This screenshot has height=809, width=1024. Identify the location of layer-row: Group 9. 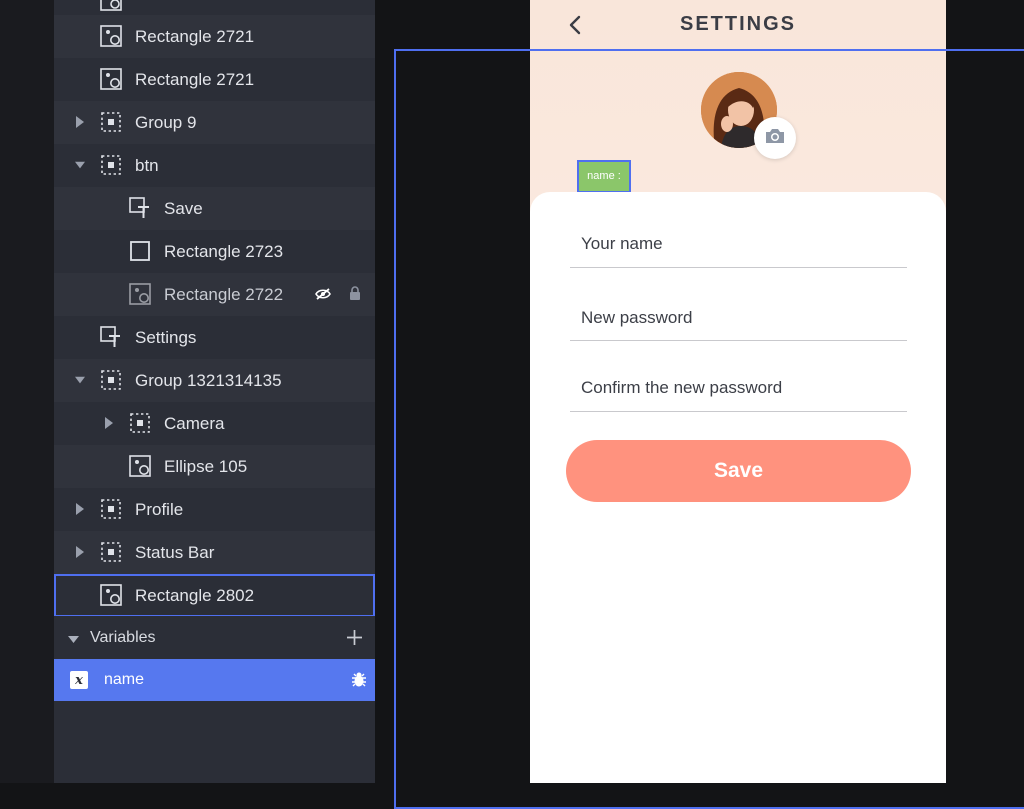
(214, 122).